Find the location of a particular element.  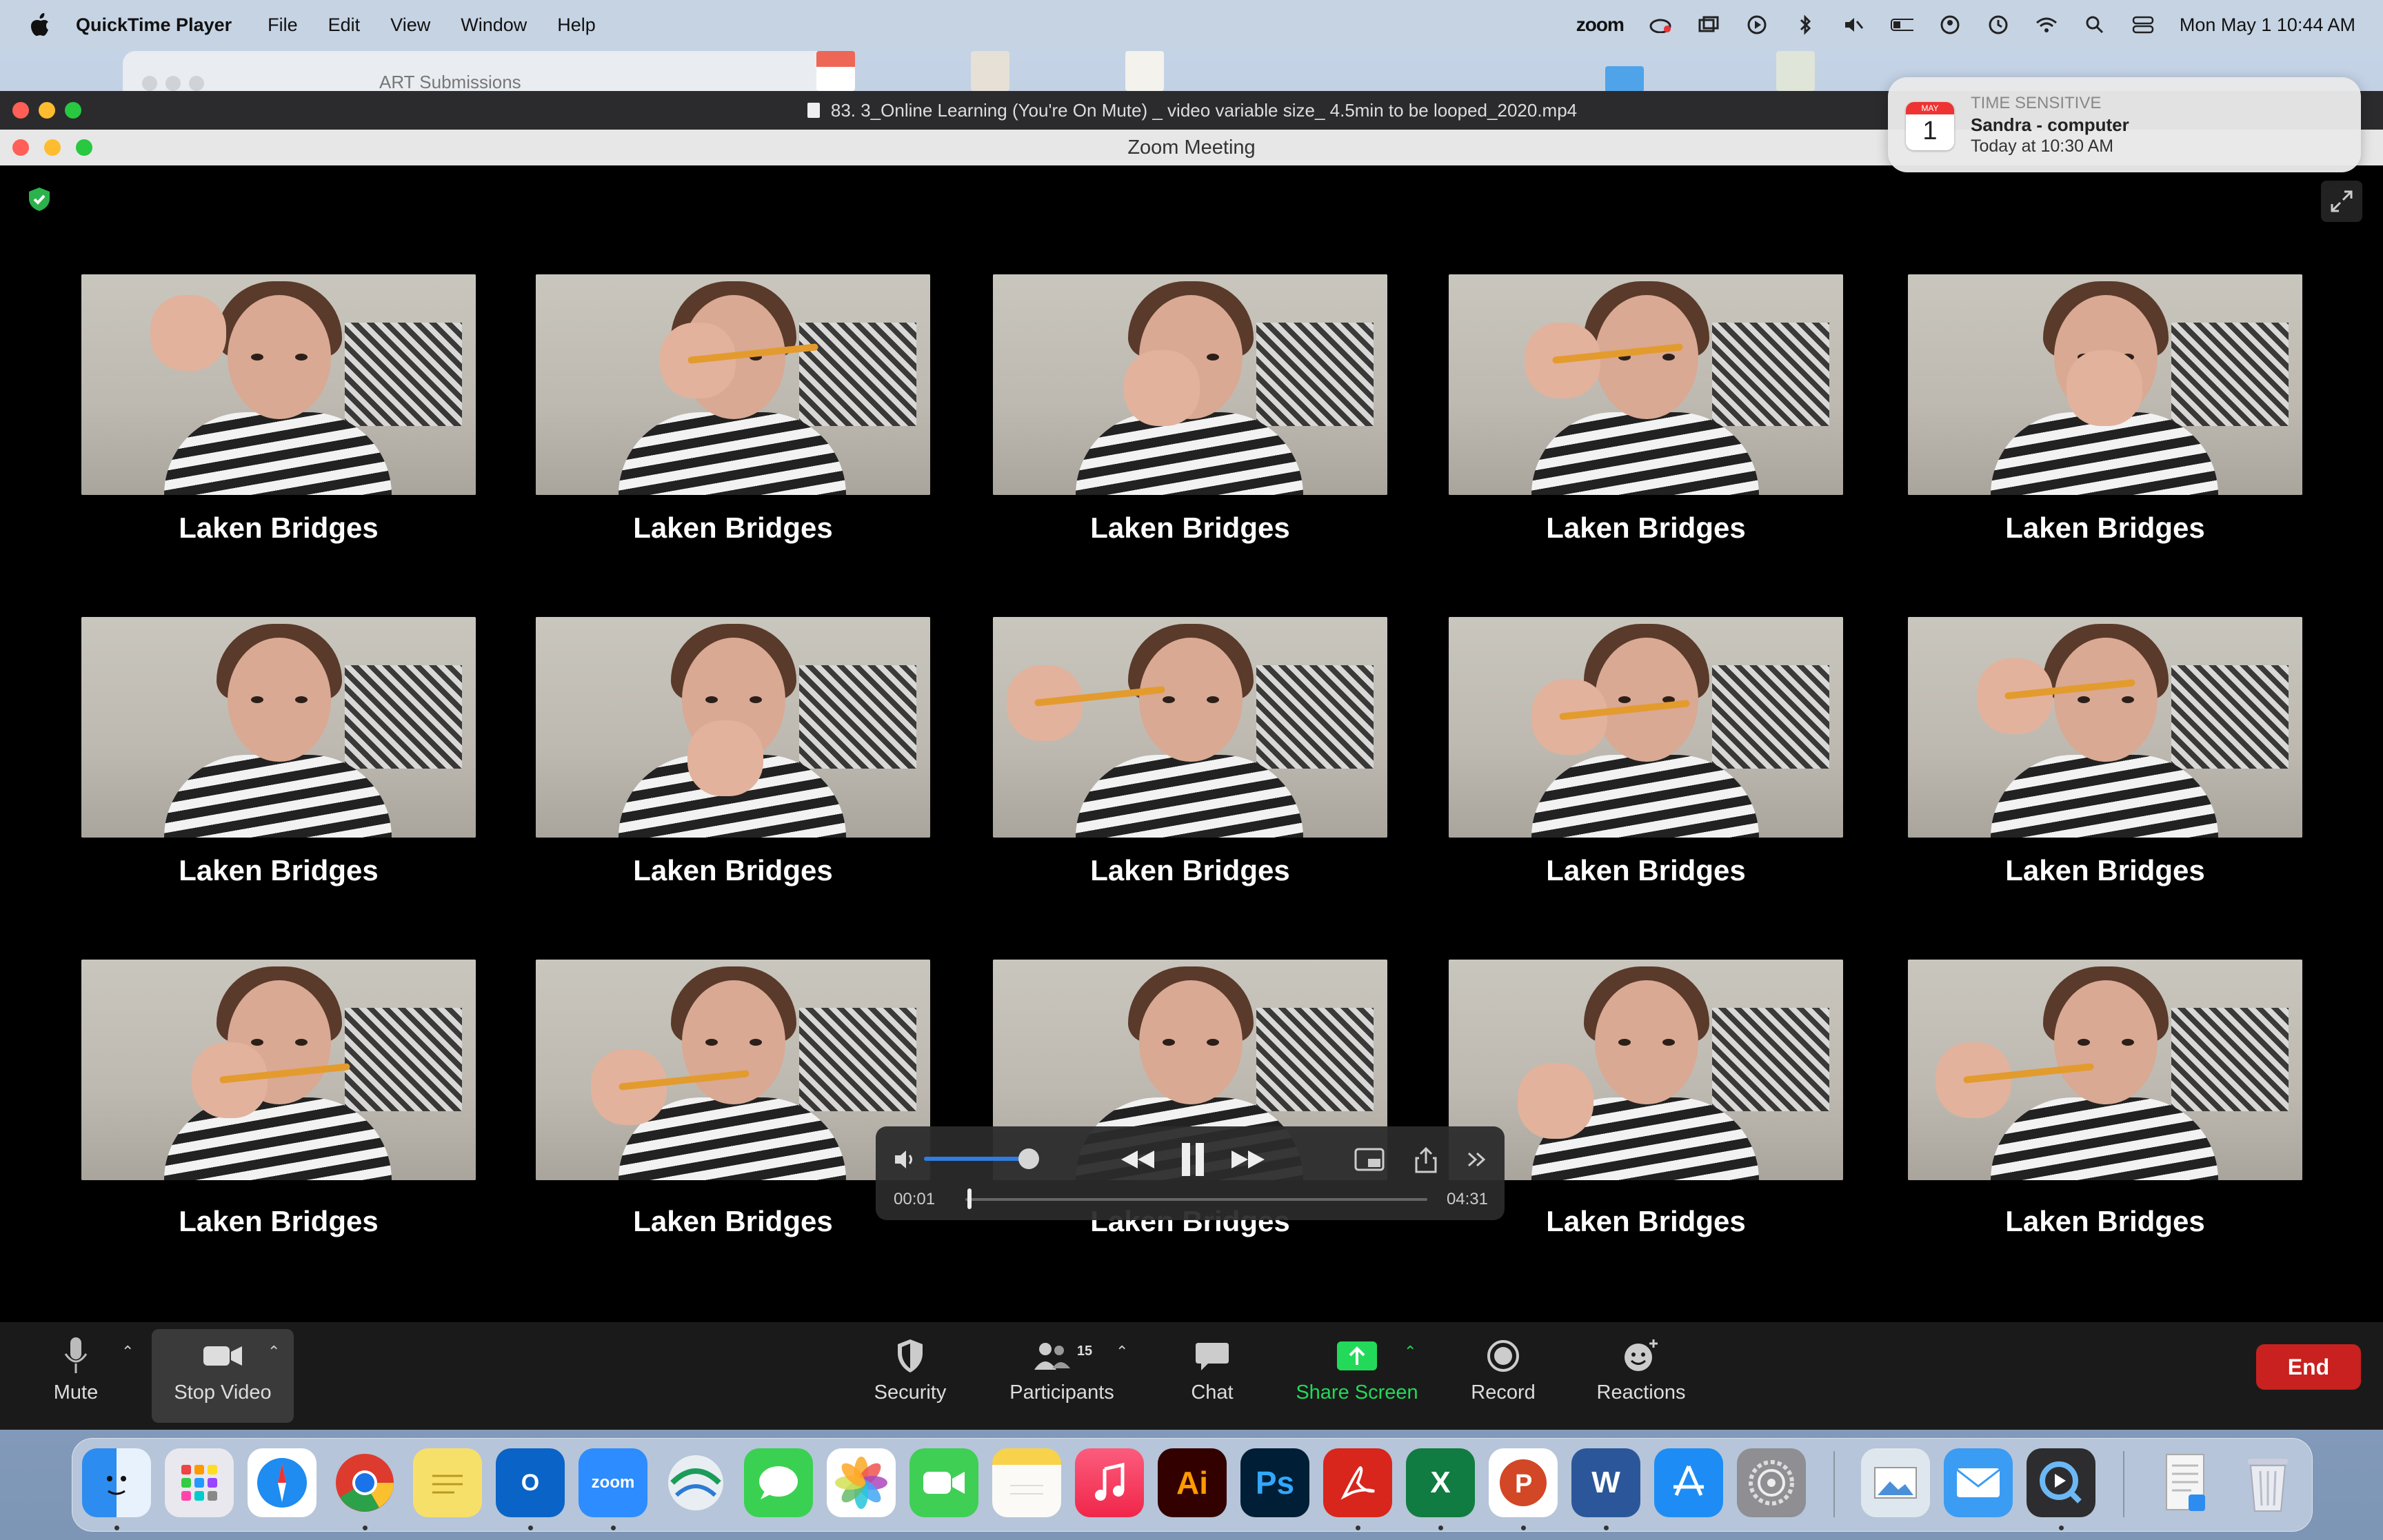

security-shield-icon is located at coordinates (910, 1356).